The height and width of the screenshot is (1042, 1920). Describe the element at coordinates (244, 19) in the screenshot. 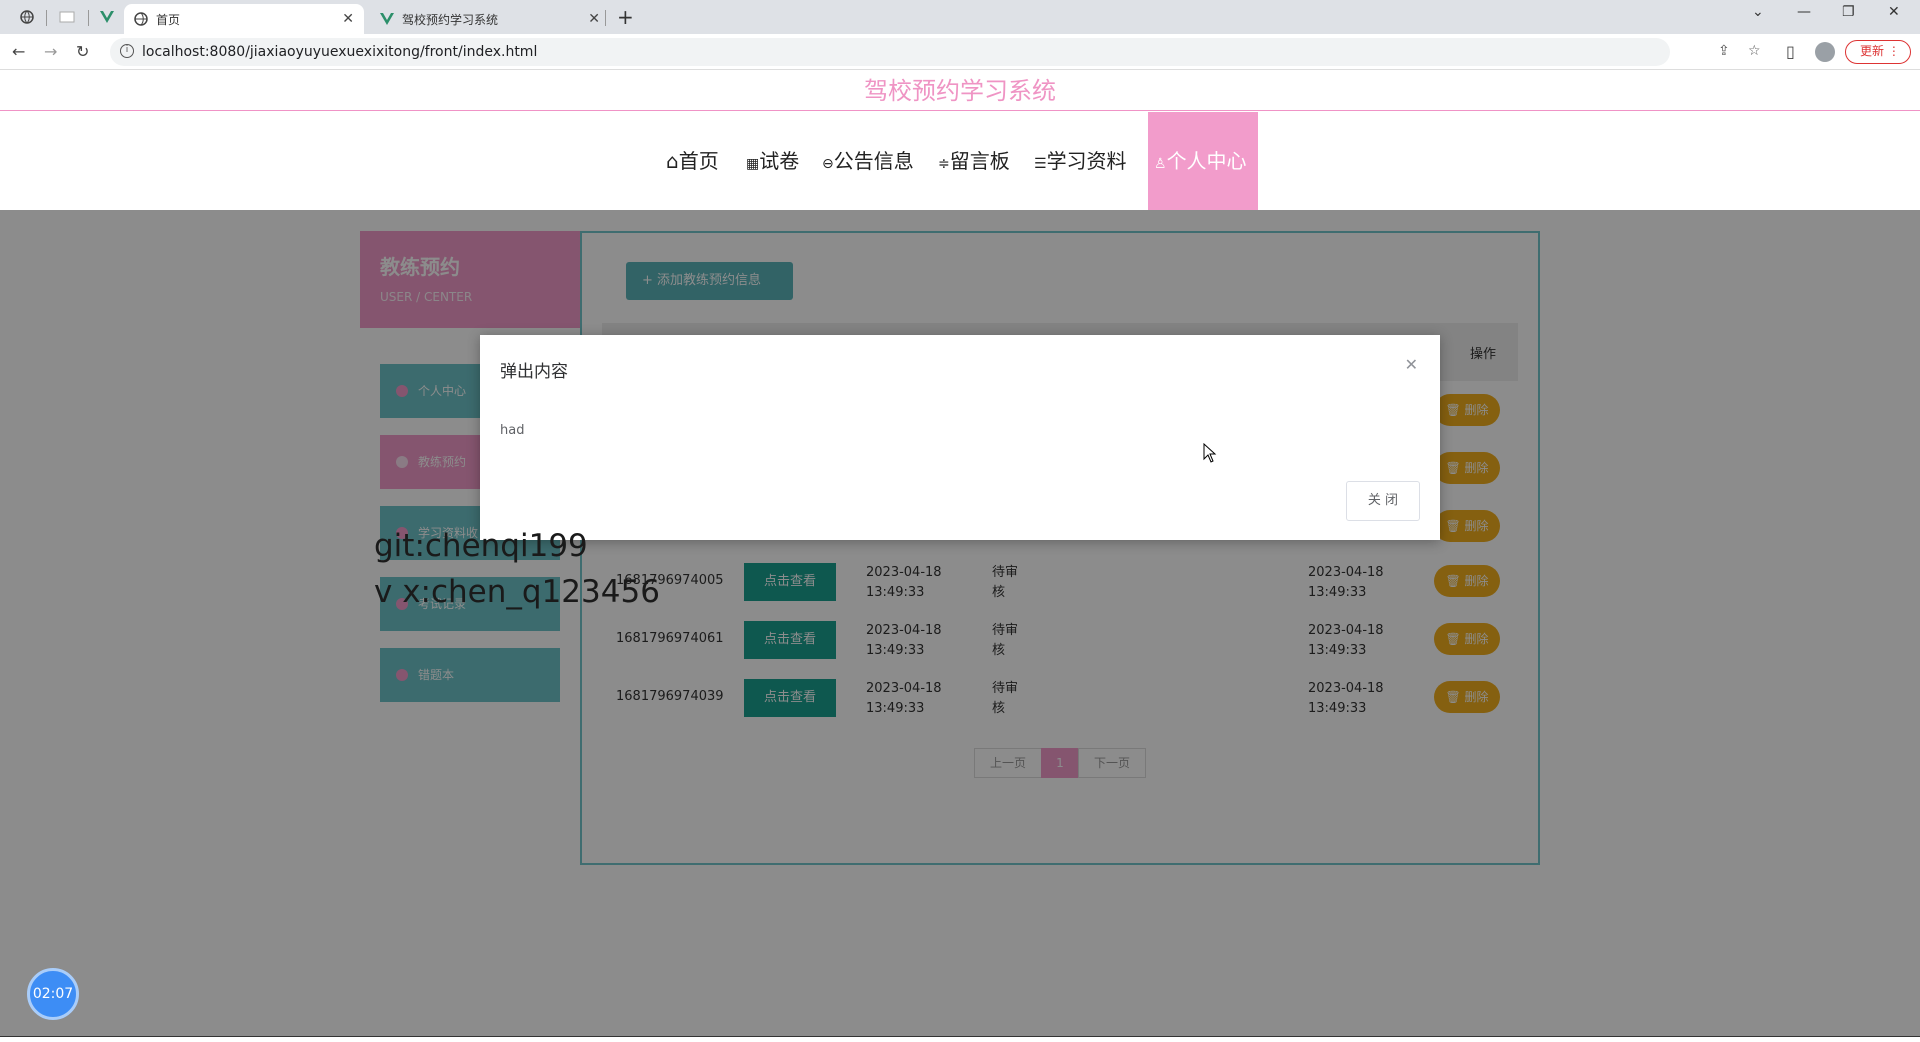

I see `tab-home: 首页 ✕` at that location.